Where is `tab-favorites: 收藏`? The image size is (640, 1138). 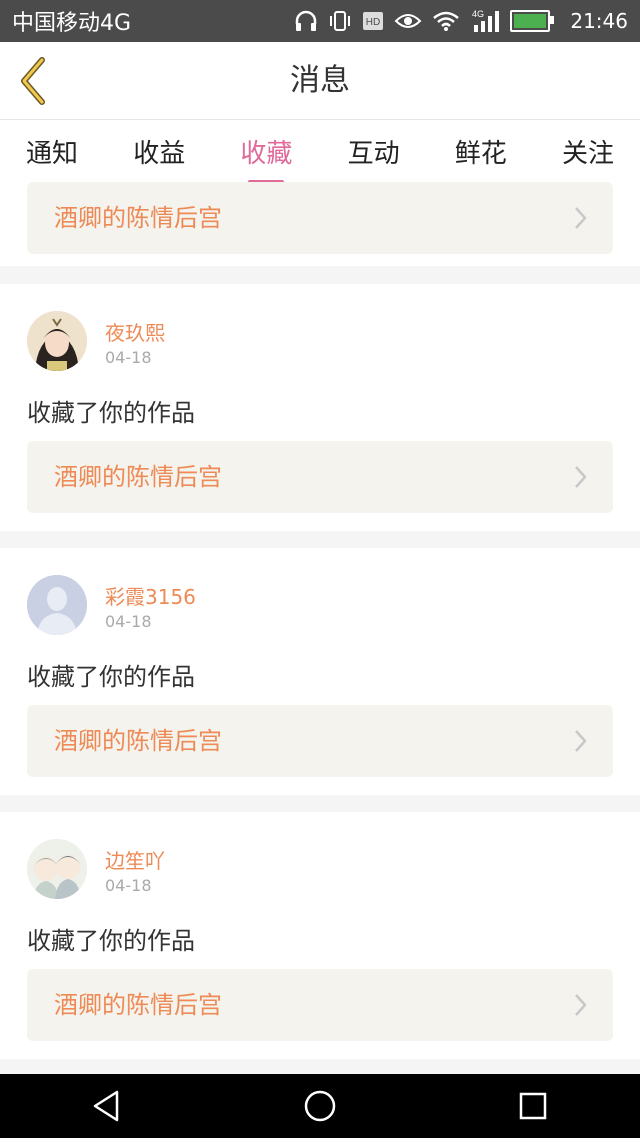 tab-favorites: 收藏 is located at coordinates (266, 151).